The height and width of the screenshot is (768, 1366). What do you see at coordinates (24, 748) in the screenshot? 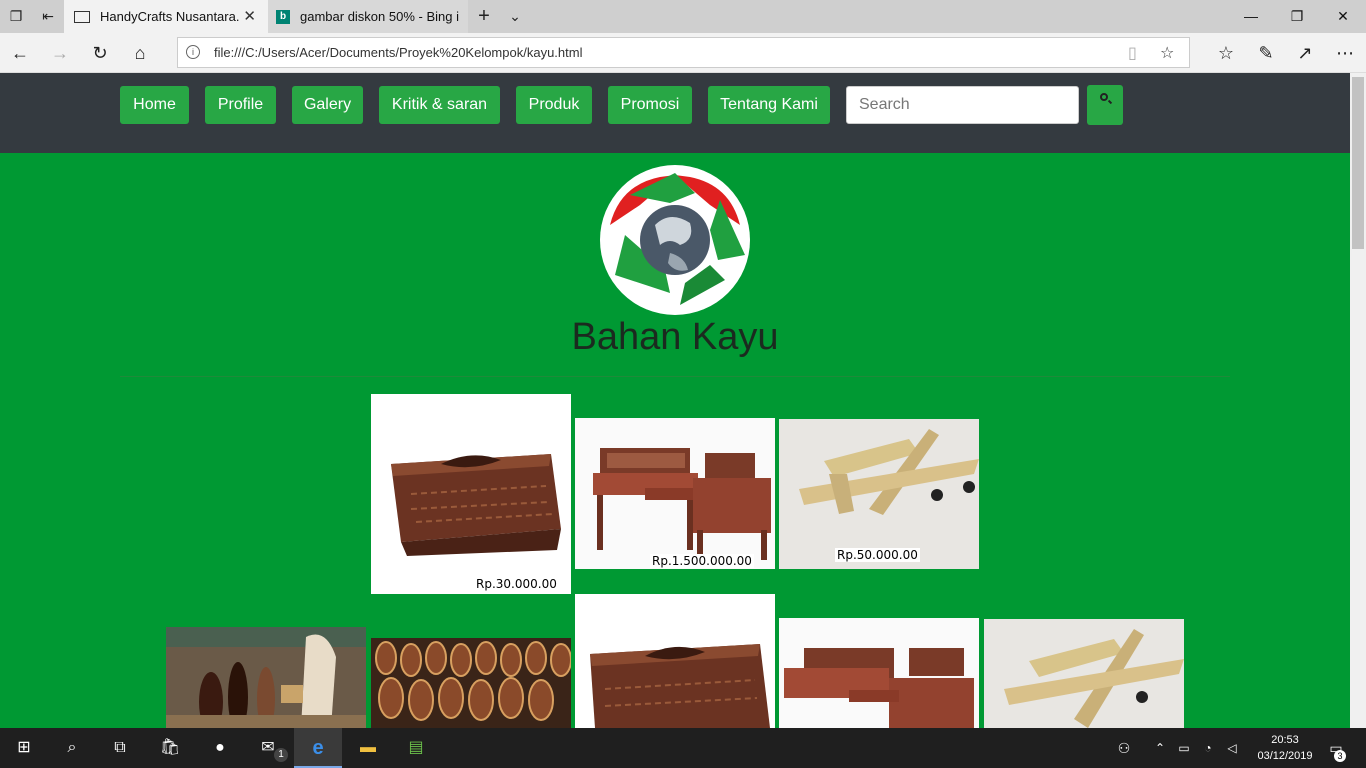
I see `windows-start-icon: ⊞` at bounding box center [24, 748].